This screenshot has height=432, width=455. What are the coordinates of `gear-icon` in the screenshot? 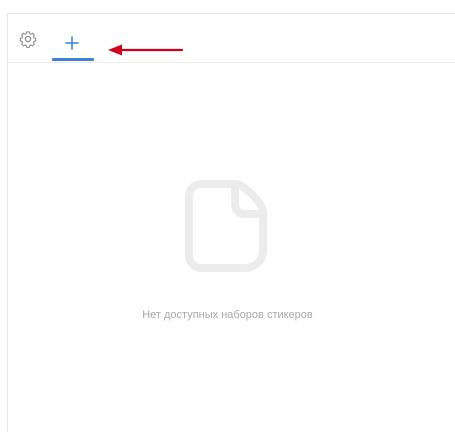 It's located at (28, 39).